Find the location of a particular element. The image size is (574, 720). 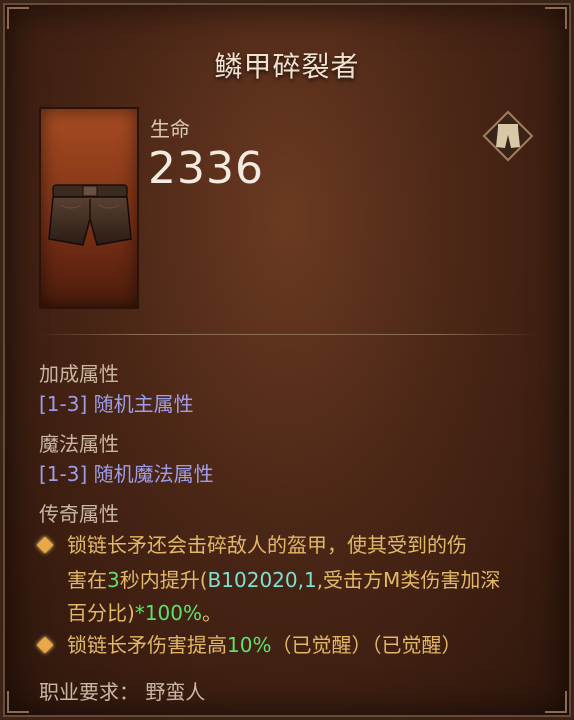

legendary-affix-line: 锁链长矛伤害提高10%（已觉醒）（已觉醒） is located at coordinates (264, 645).